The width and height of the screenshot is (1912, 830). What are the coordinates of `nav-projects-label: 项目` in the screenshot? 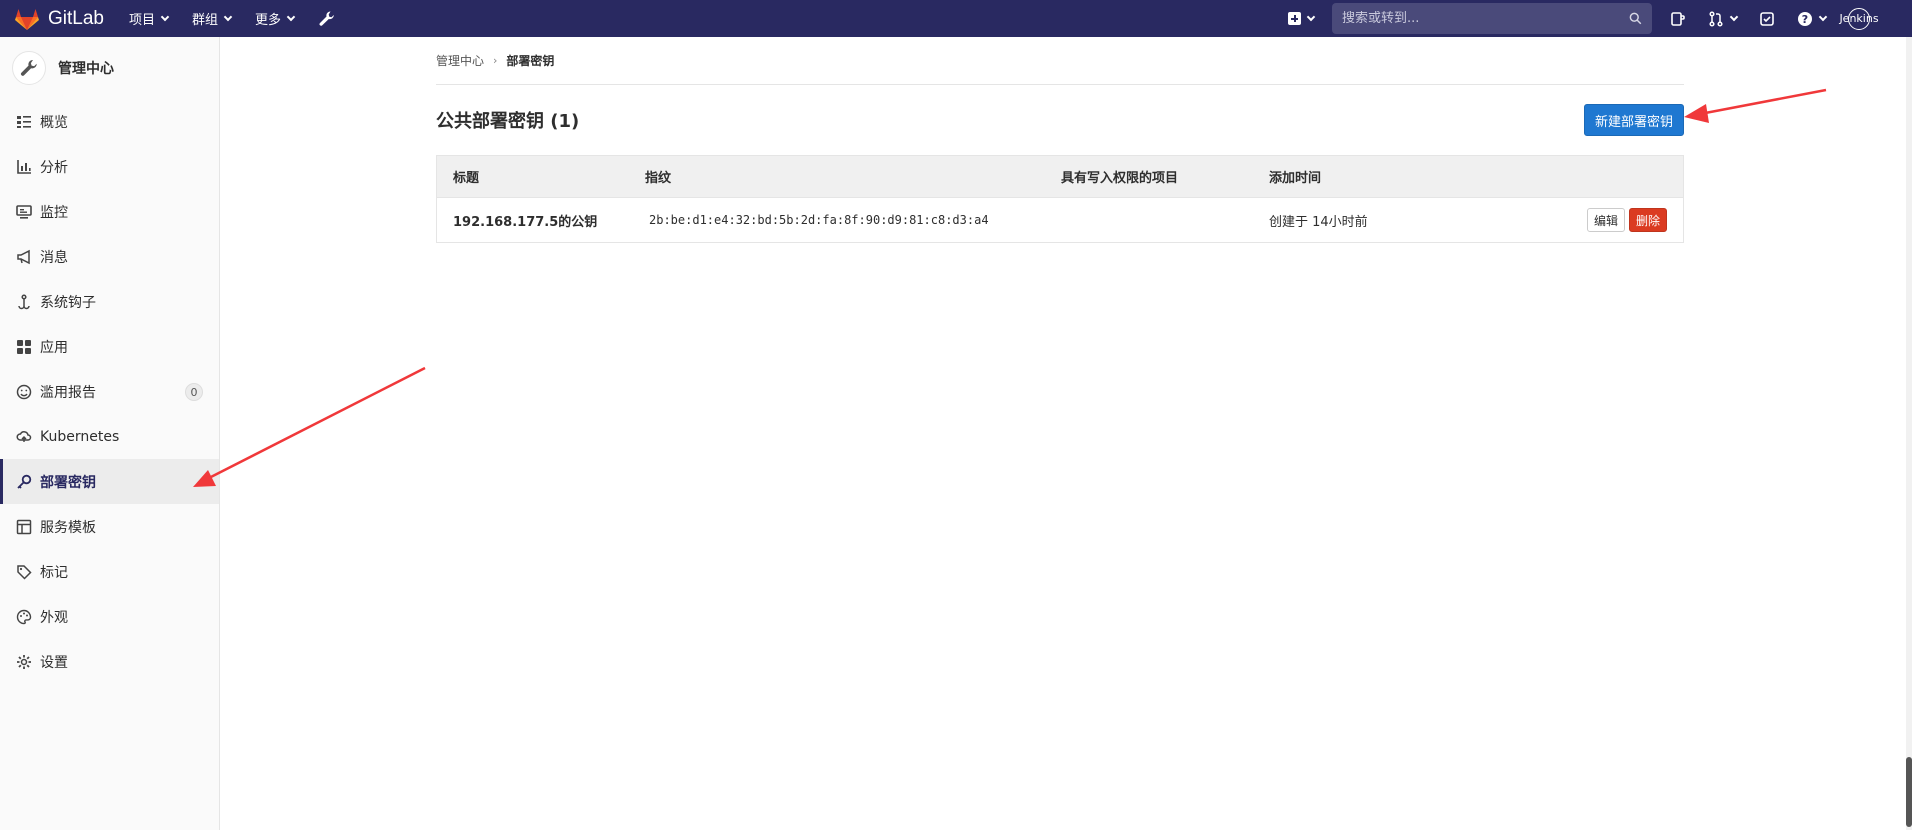 It's located at (141, 20).